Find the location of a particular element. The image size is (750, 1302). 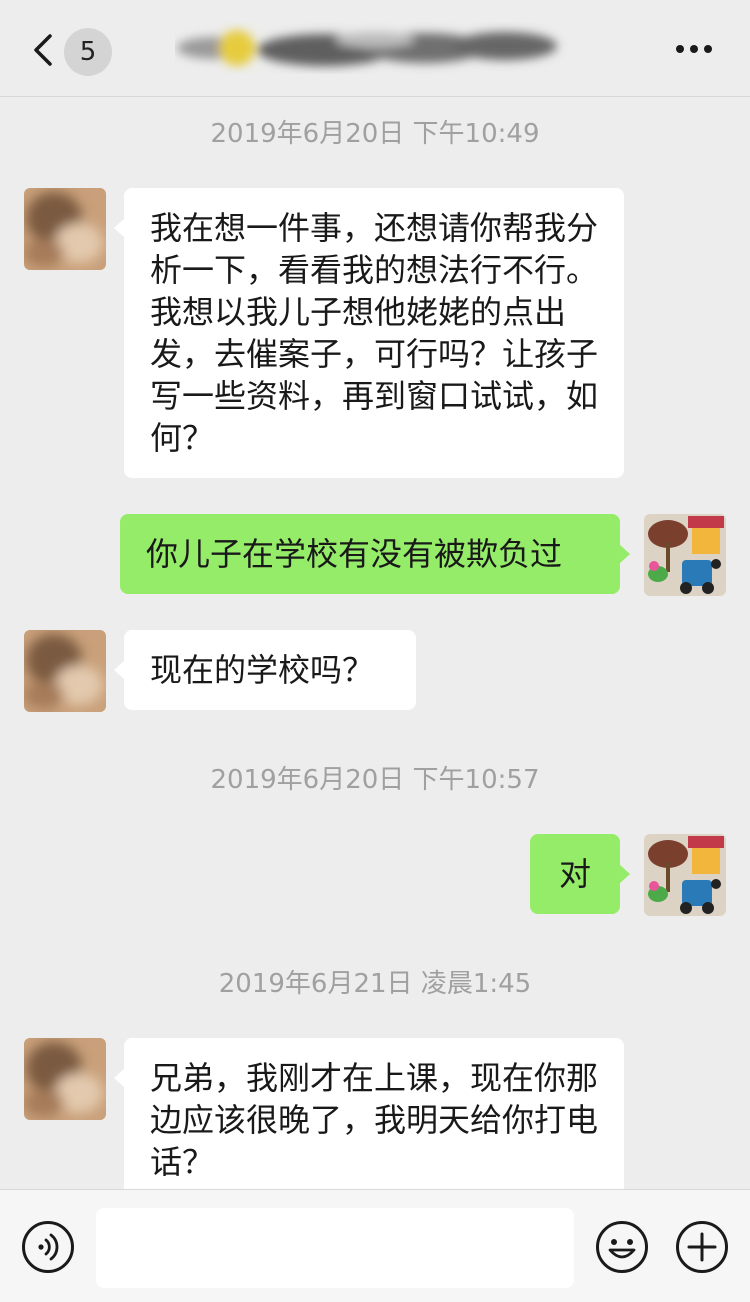

incoming-message-bubble: 现在的学校吗？ is located at coordinates (265, 670).